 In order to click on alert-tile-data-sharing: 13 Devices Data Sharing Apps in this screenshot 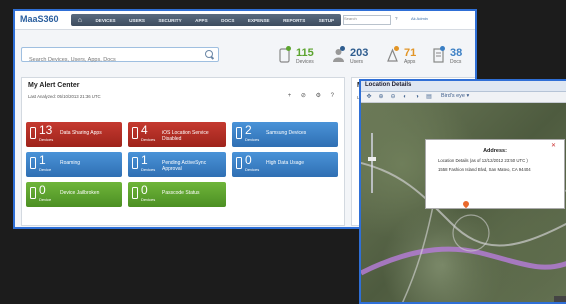, I will do `click(74, 134)`.